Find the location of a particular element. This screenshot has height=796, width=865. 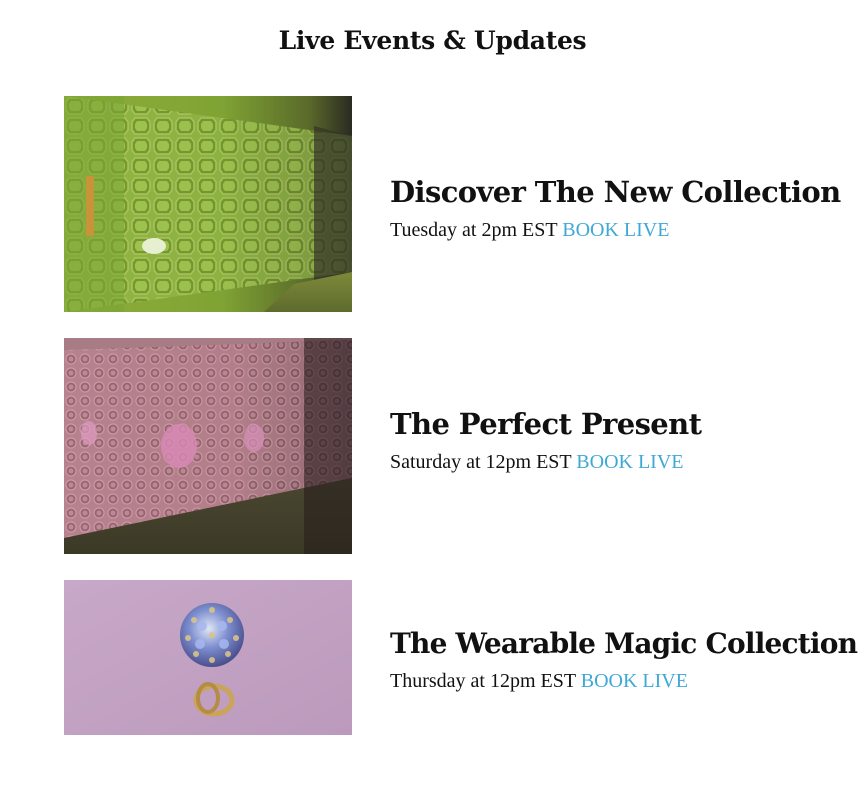

pink-display-wall-image is located at coordinates (208, 446).